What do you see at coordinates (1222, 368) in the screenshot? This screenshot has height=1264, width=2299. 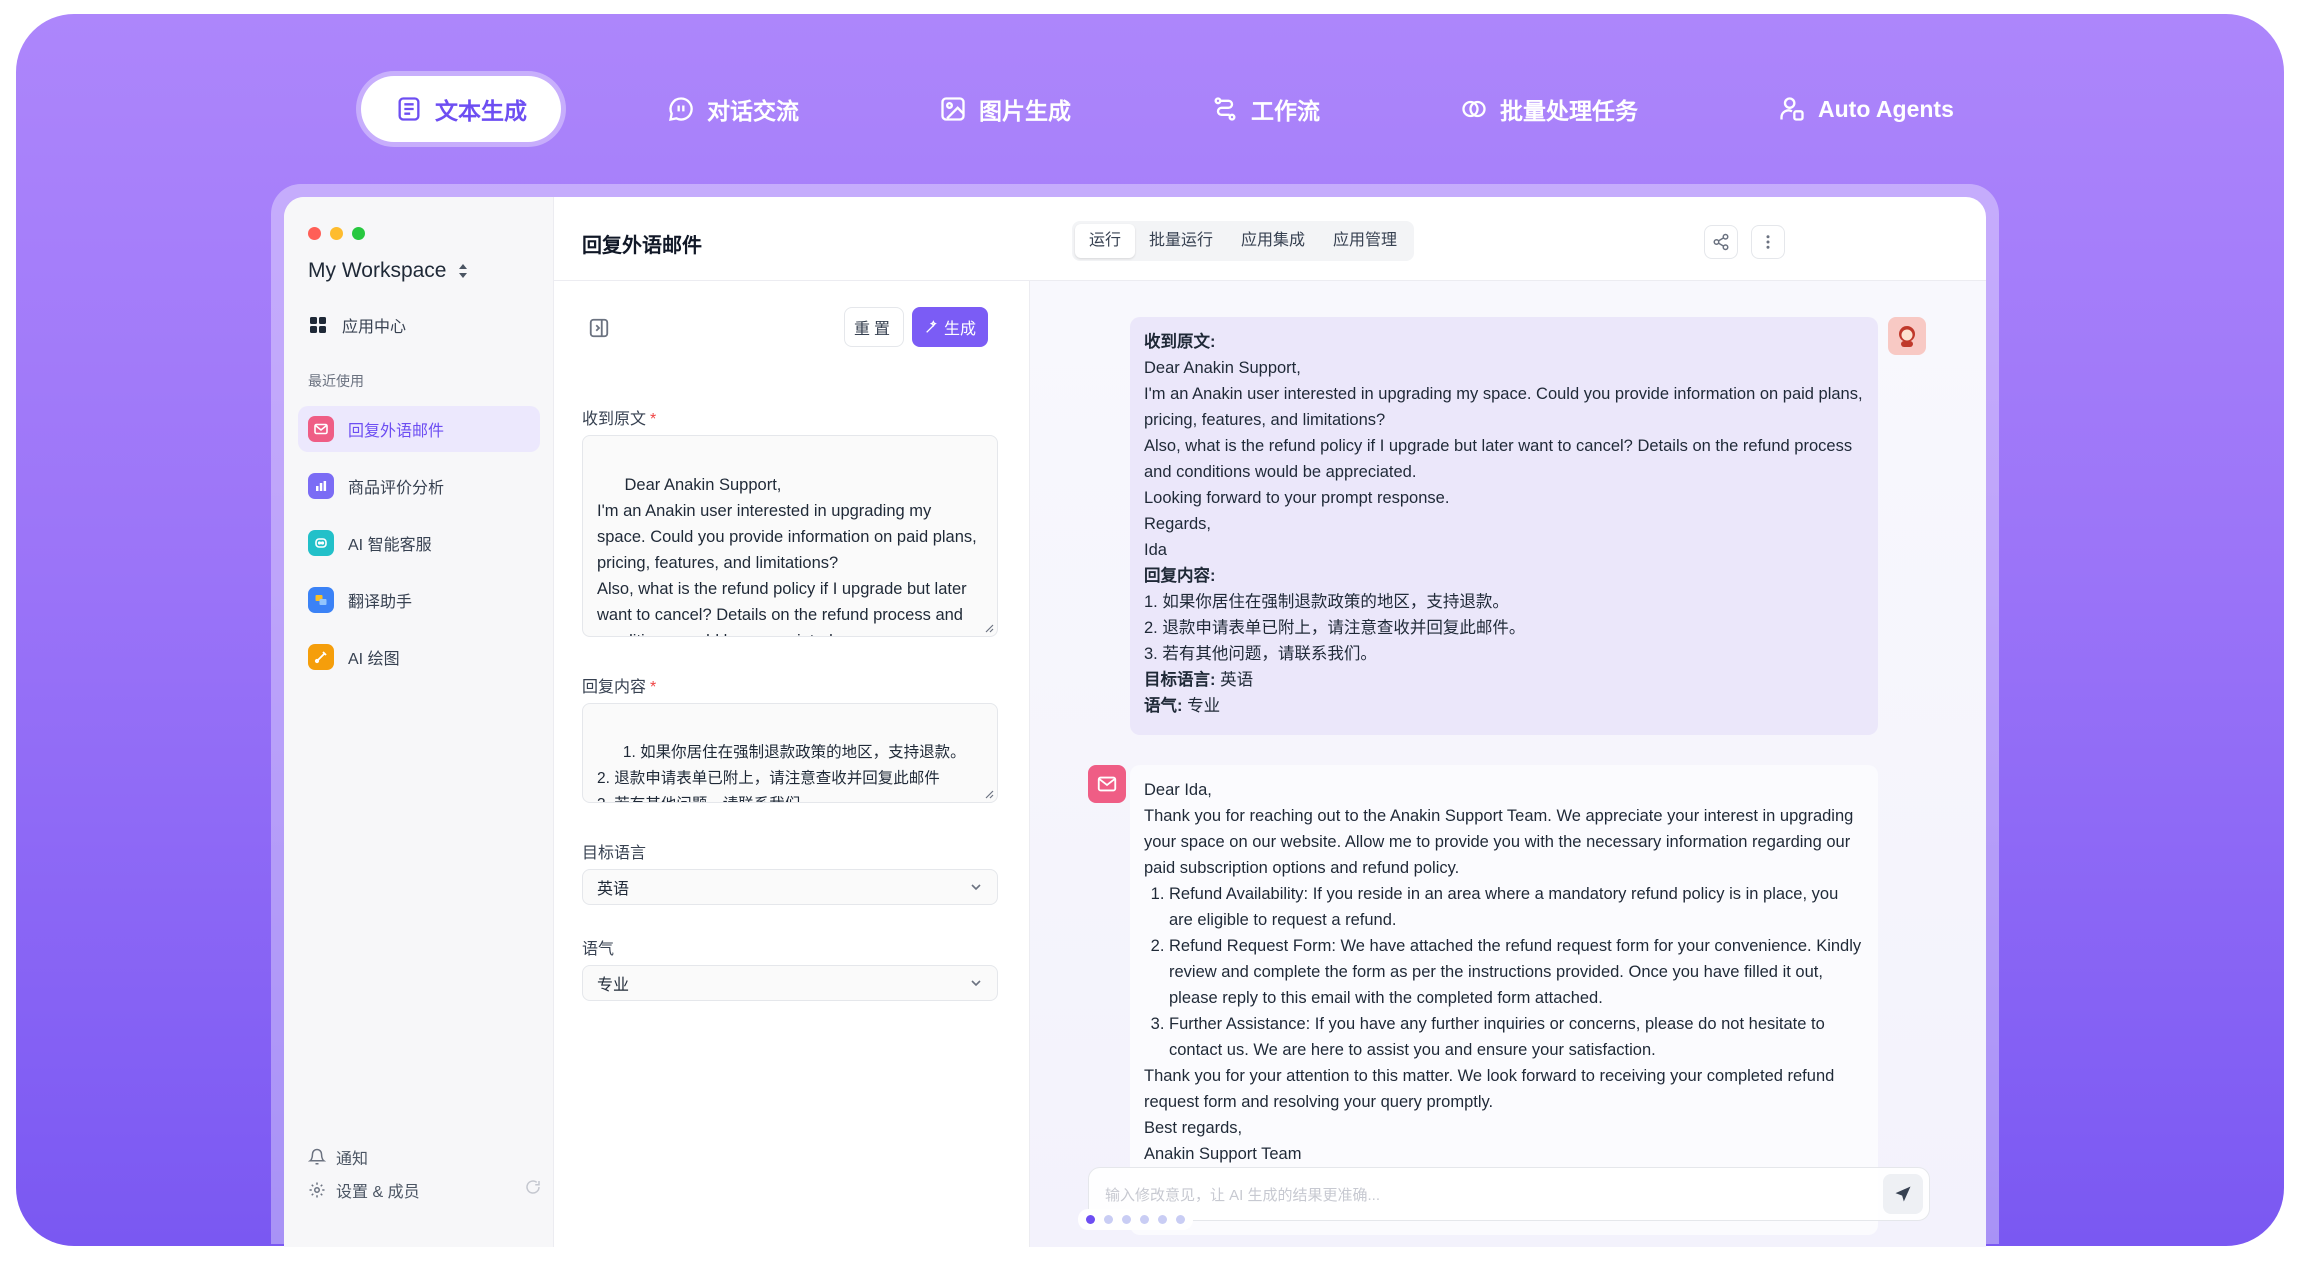 I see `message-line: Dear Anakin Support,` at bounding box center [1222, 368].